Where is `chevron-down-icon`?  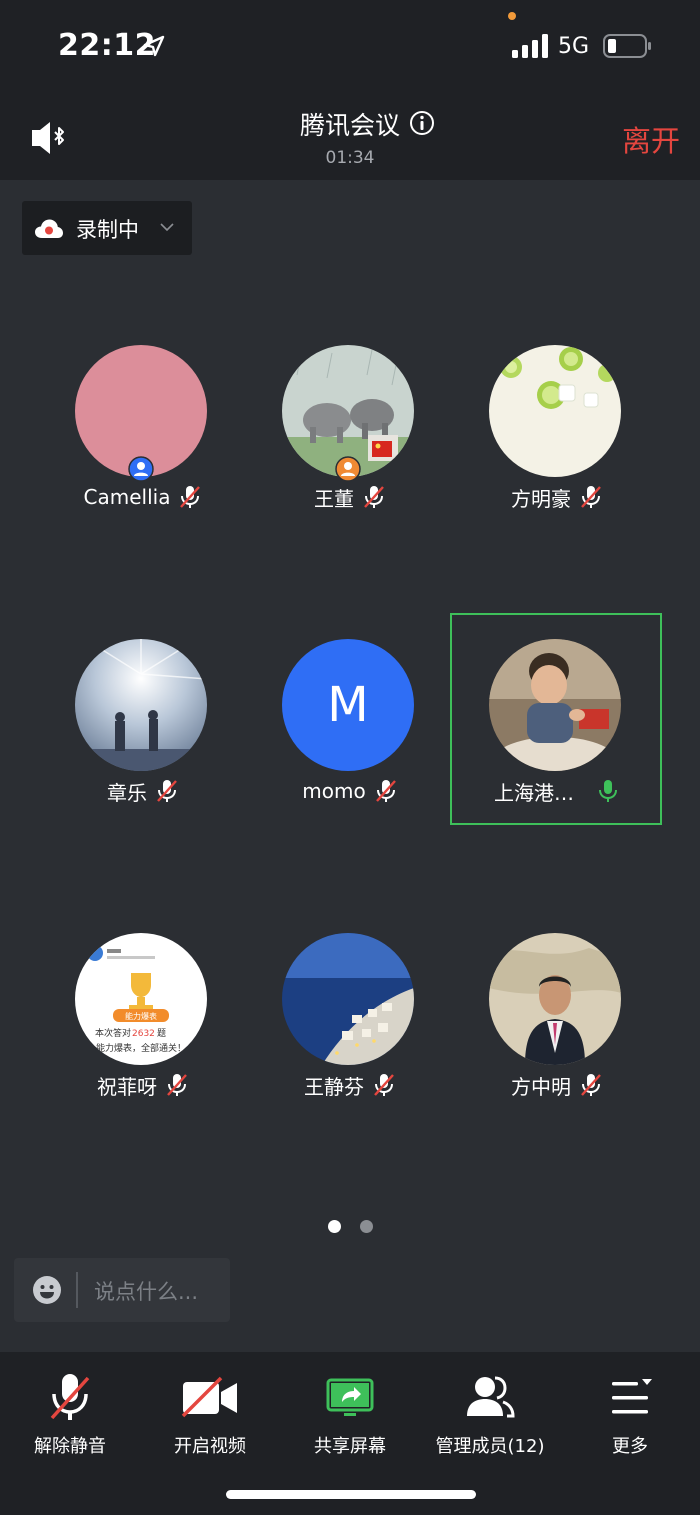 chevron-down-icon is located at coordinates (167, 227).